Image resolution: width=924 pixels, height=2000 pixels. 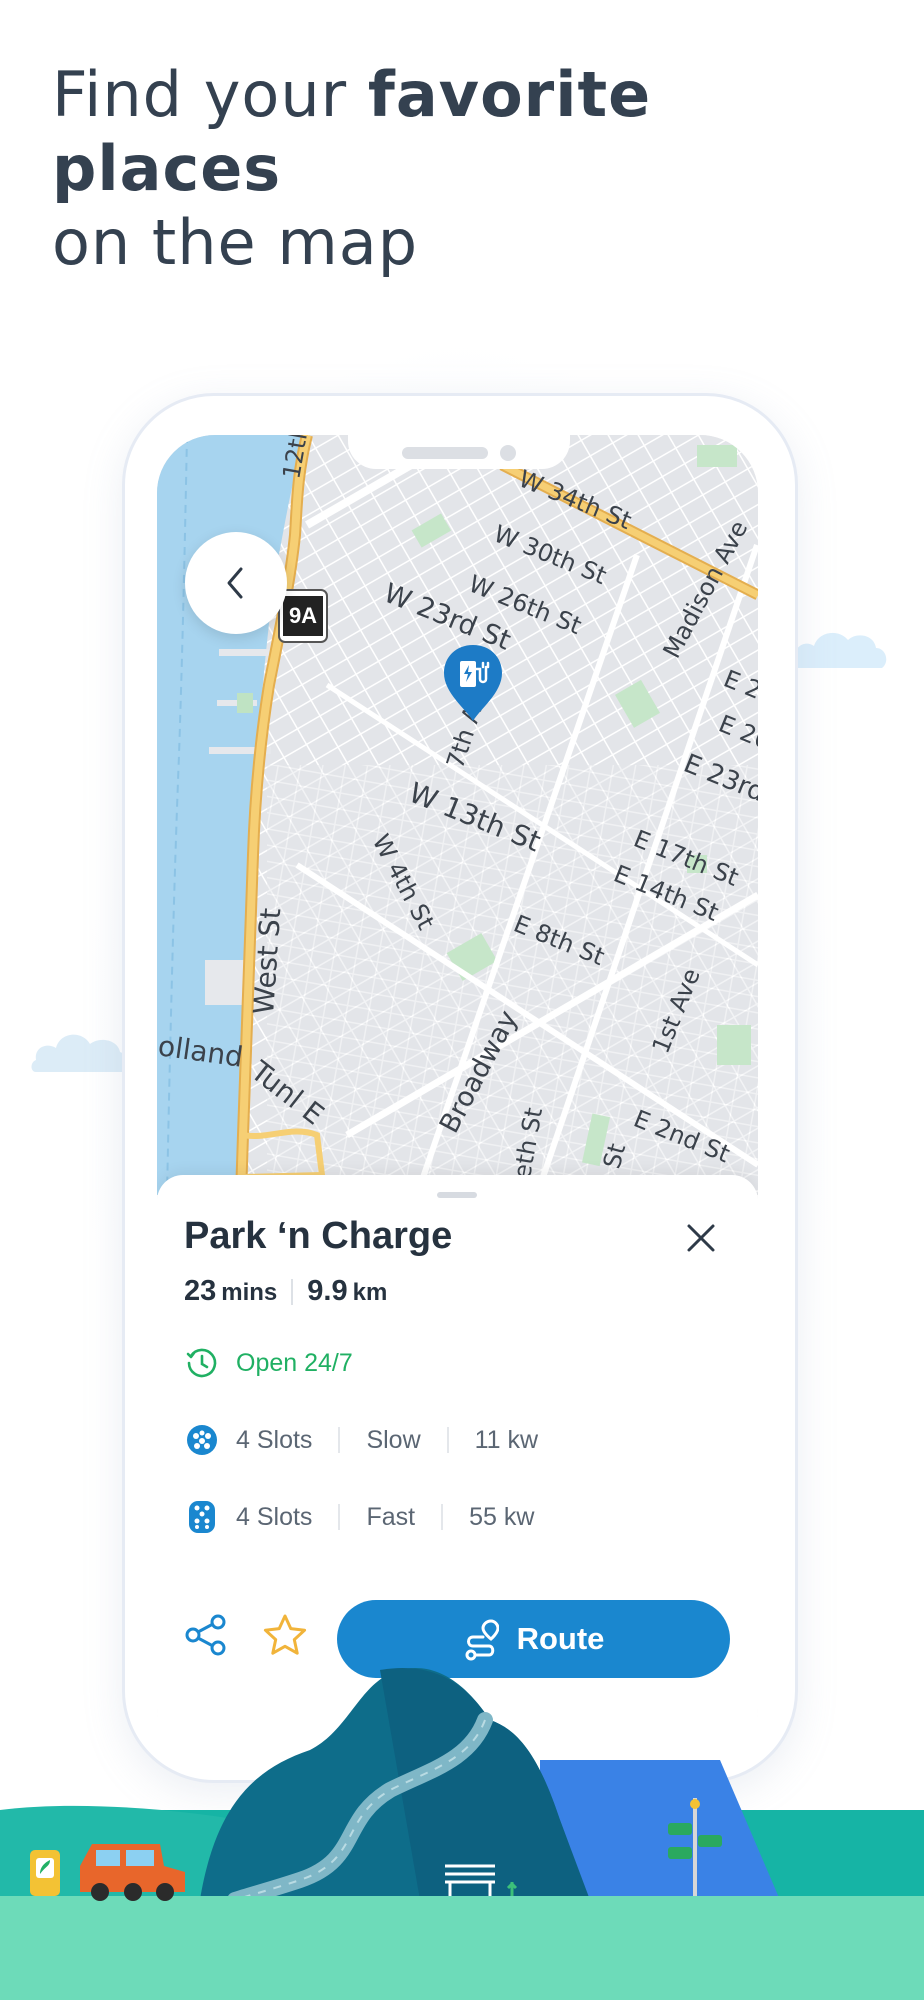 I want to click on opening-hours-row: Open 24/7, so click(x=268, y=1363).